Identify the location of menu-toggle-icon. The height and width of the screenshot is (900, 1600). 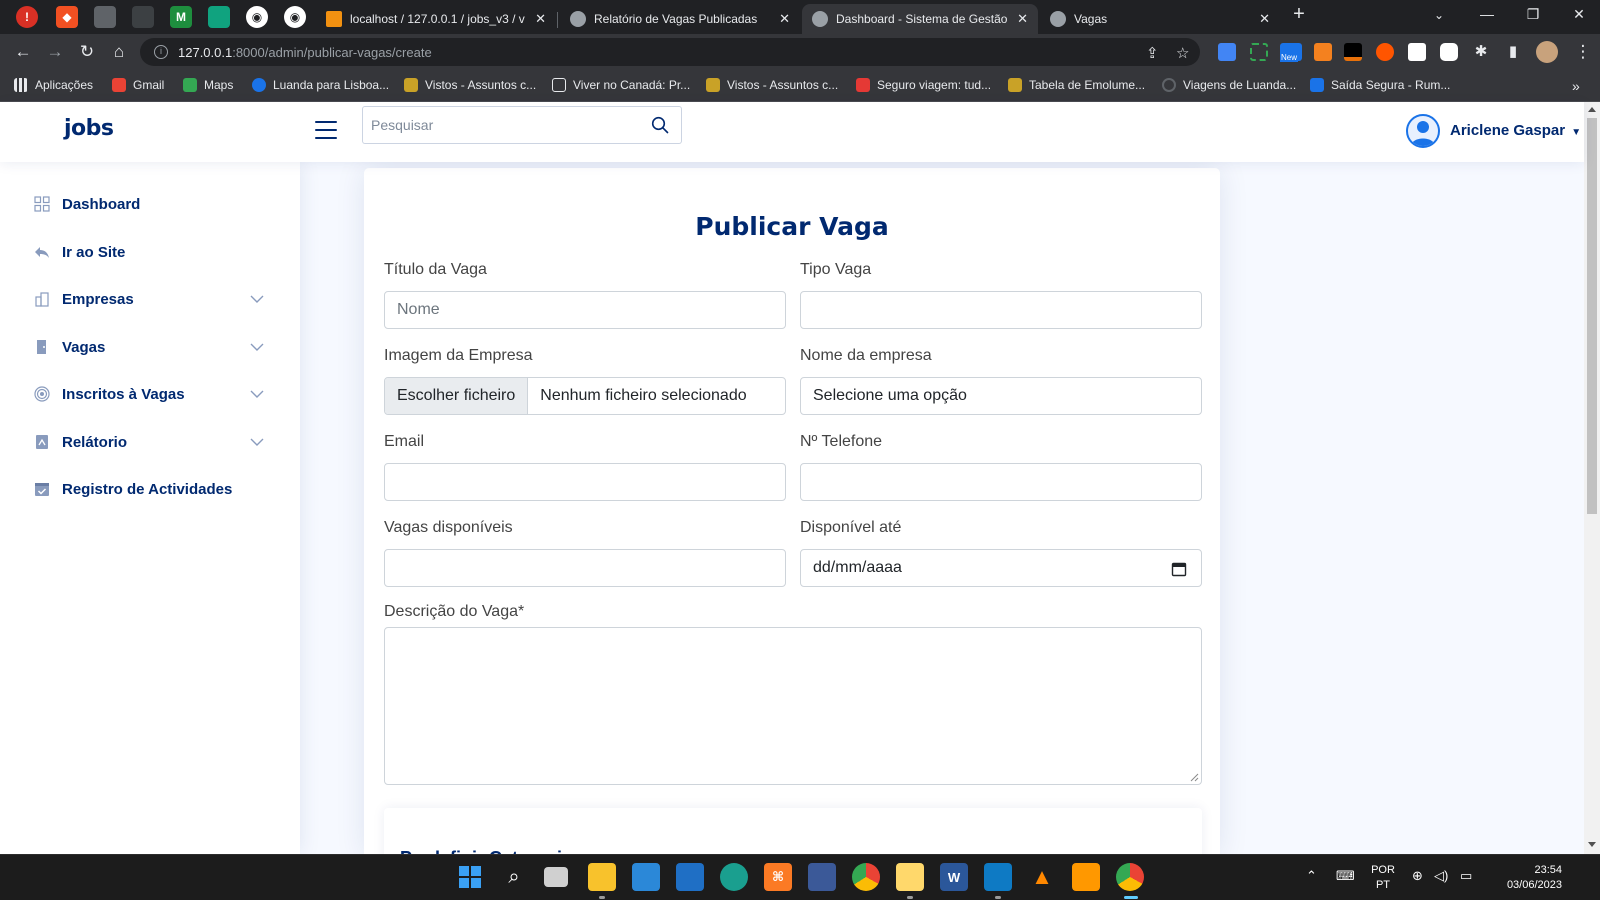
(326, 130).